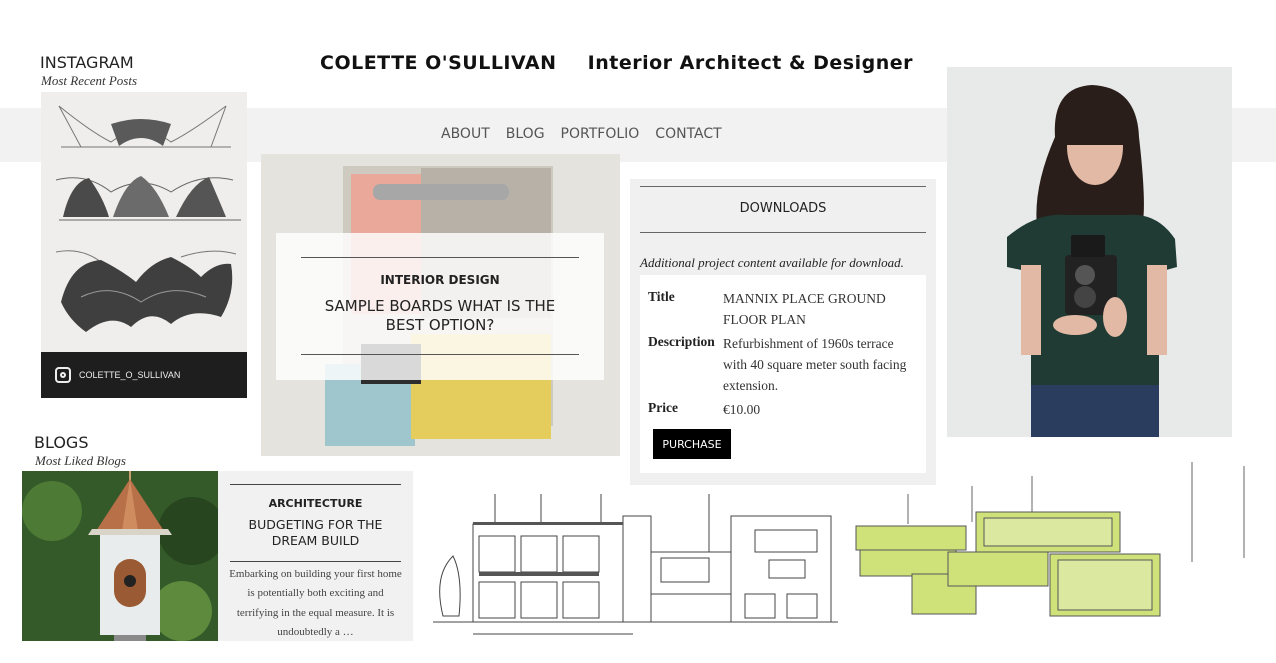 This screenshot has width=1276, height=663. I want to click on blogs-heading: BLOGS, so click(61, 442).